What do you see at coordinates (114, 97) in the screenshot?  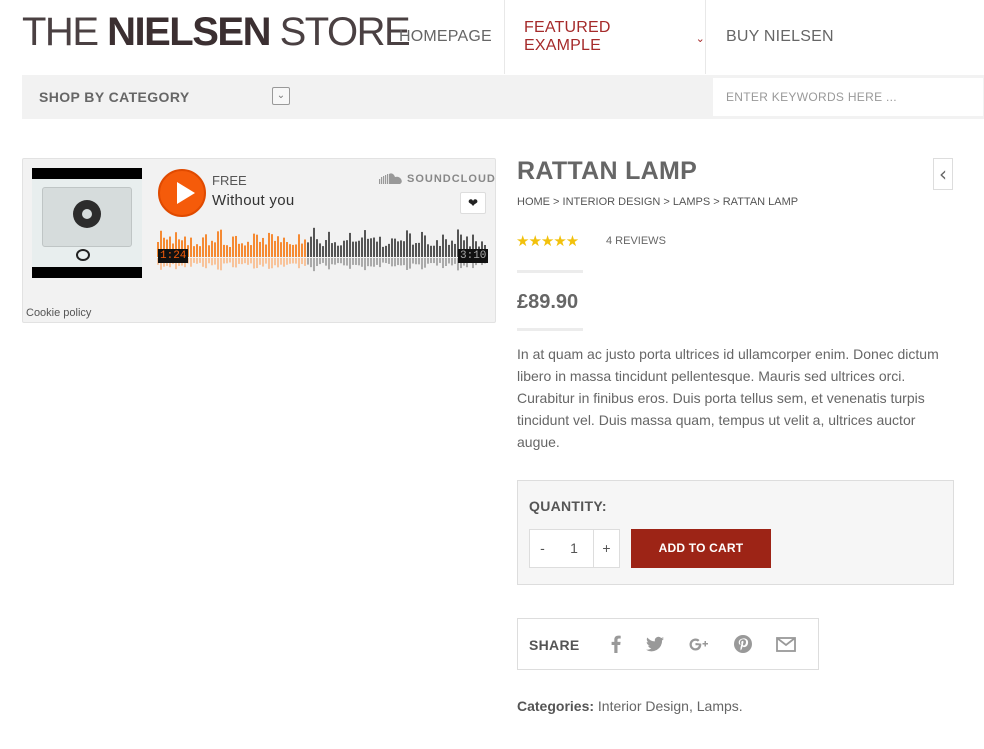 I see `shop-by-category-label: SHOP BY CATEGORY` at bounding box center [114, 97].